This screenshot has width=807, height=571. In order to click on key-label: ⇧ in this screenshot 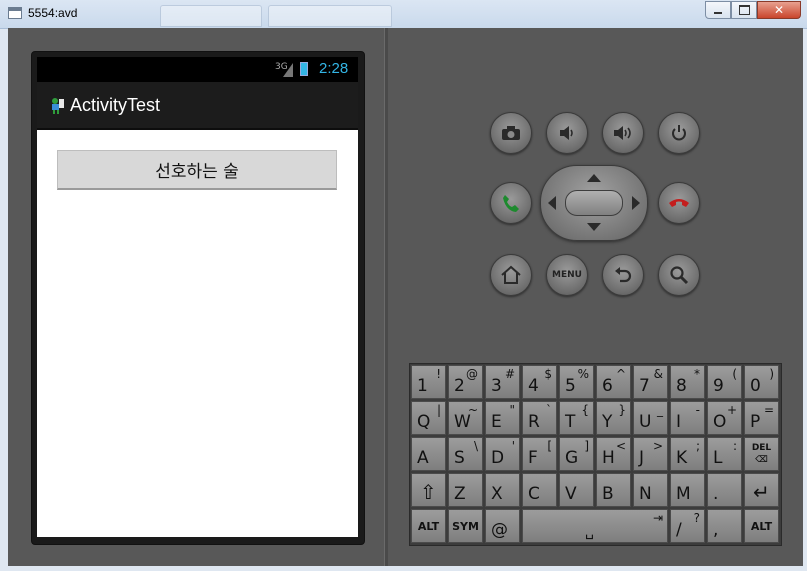, I will do `click(428, 492)`.